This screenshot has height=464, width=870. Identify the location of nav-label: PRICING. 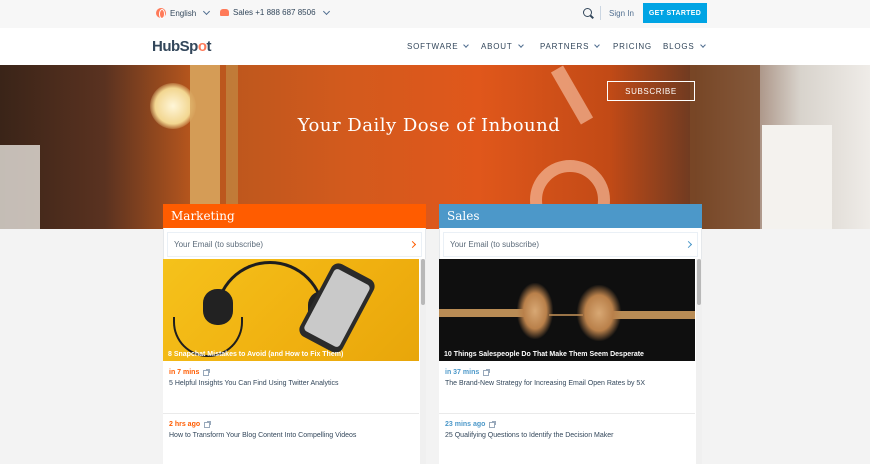
(632, 46).